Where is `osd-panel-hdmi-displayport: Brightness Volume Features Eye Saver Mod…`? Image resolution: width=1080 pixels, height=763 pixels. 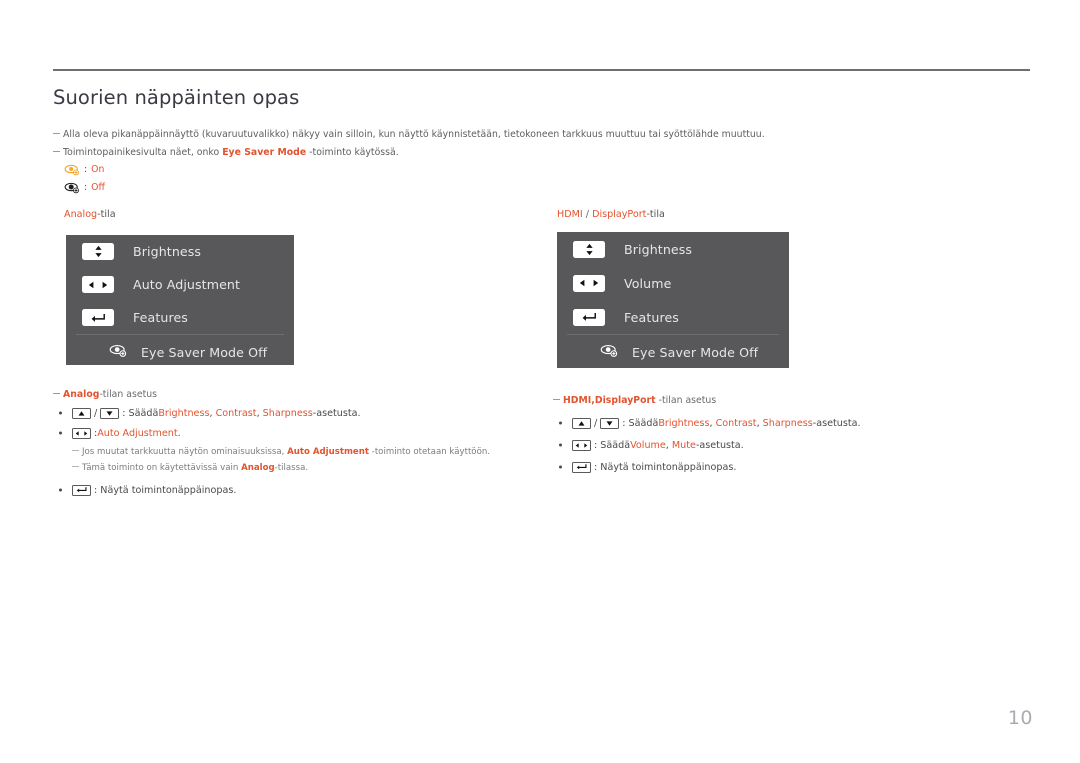
osd-panel-hdmi-displayport: Brightness Volume Features Eye Saver Mod… is located at coordinates (673, 300).